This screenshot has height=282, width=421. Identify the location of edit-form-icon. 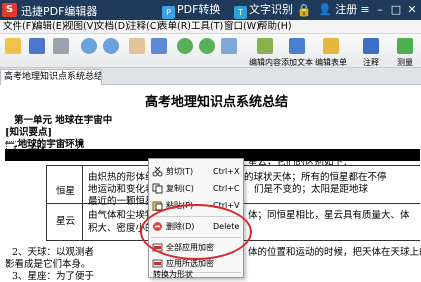
(331, 46).